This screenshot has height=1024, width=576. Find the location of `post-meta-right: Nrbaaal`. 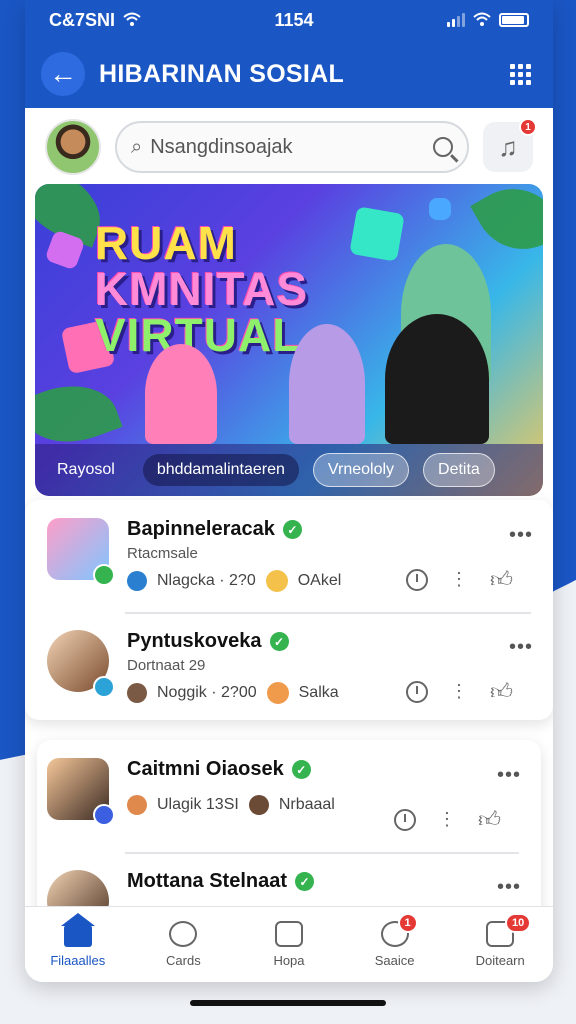

post-meta-right: Nrbaaal is located at coordinates (306, 804).